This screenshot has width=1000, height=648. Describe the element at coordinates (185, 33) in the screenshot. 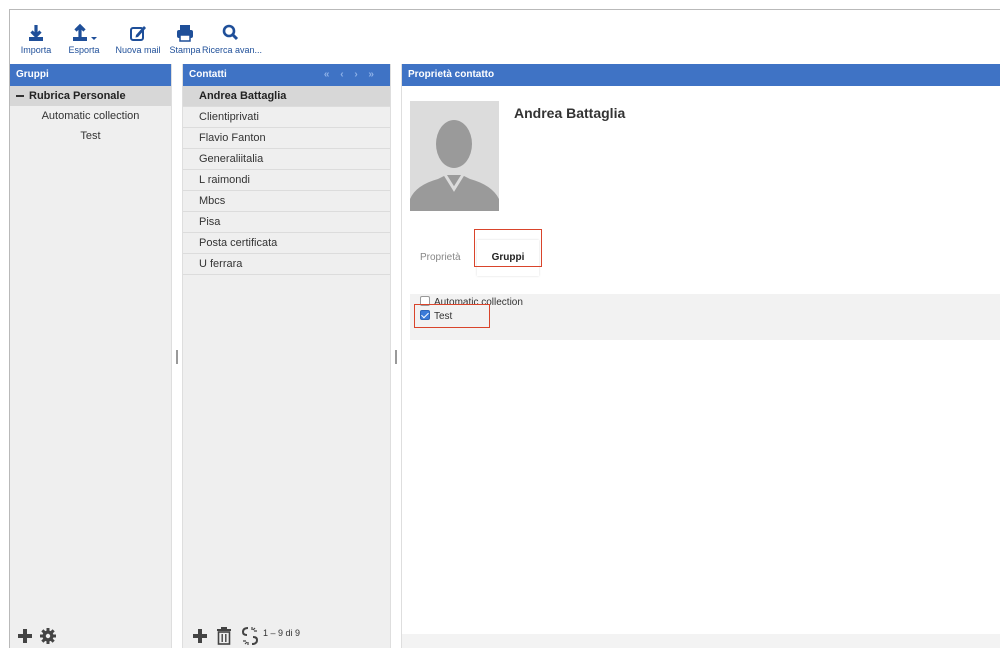

I see `printer-icon` at that location.